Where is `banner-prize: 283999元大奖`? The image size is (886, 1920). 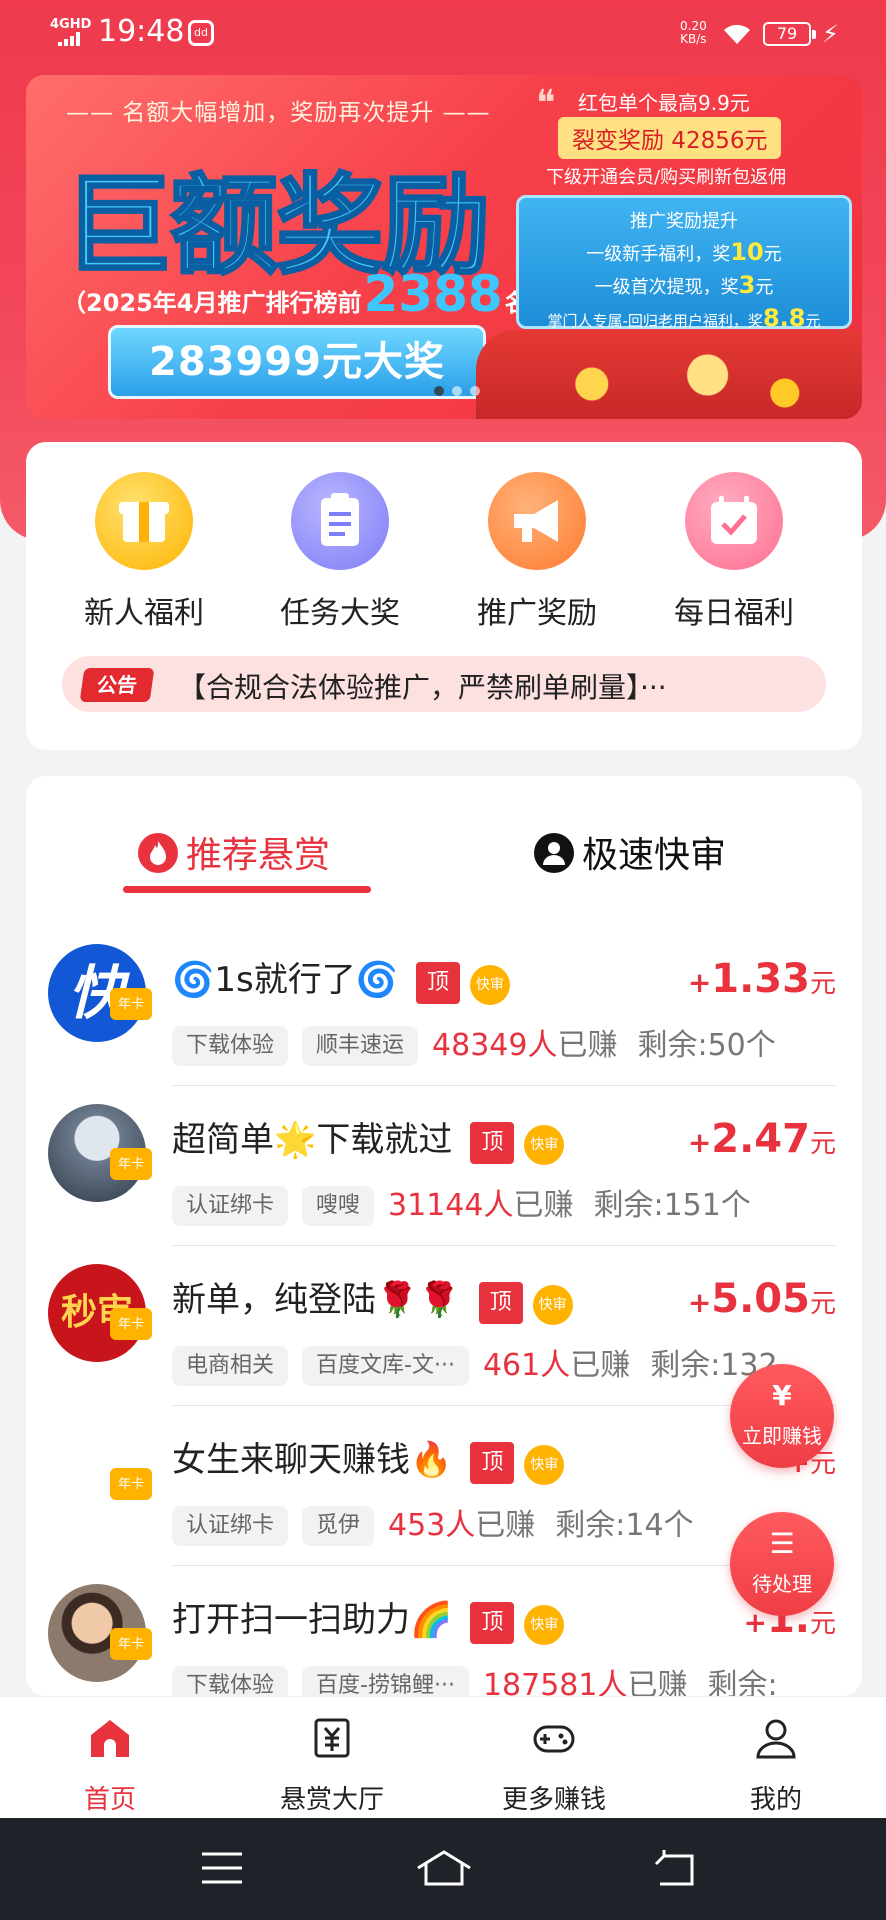 banner-prize: 283999元大奖 is located at coordinates (297, 362).